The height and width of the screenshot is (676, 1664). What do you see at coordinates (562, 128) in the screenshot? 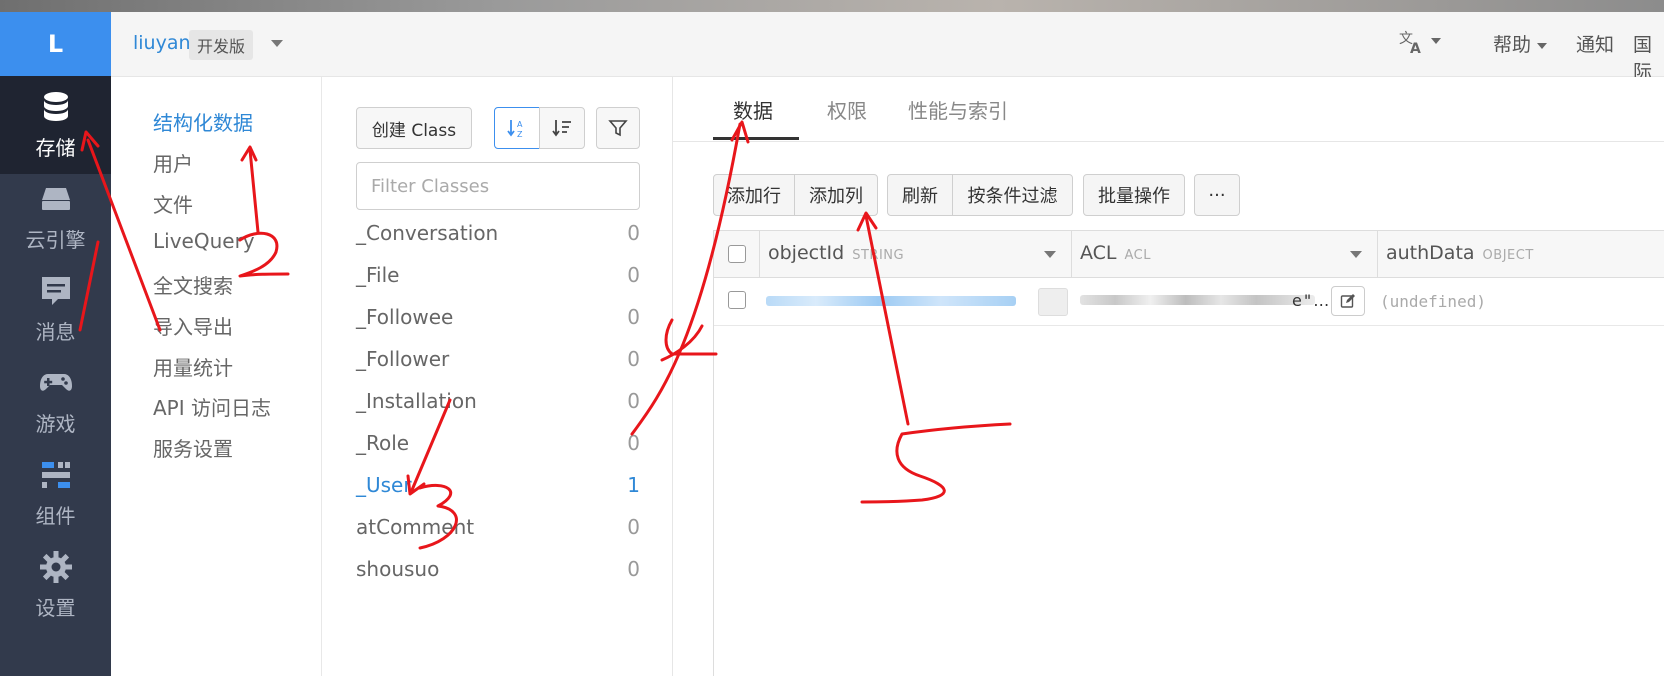
I see `sort-count-button` at bounding box center [562, 128].